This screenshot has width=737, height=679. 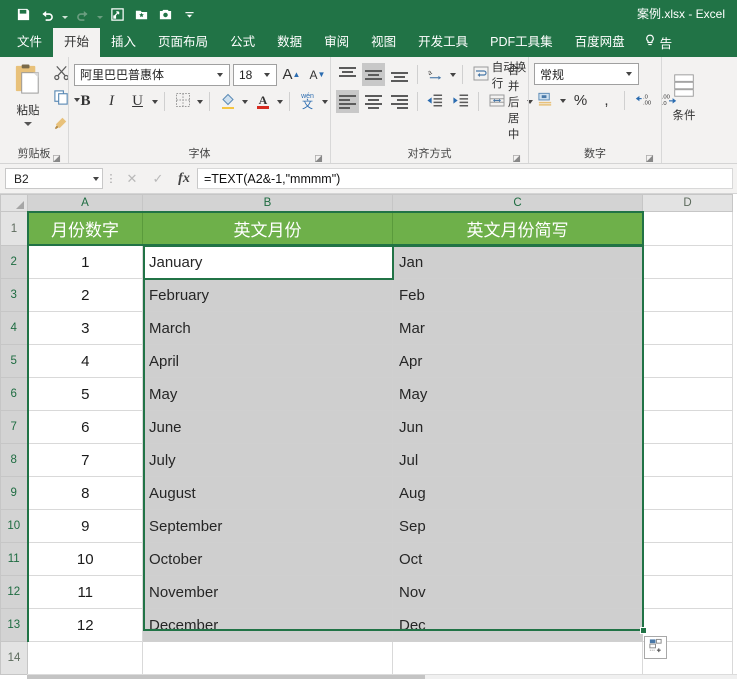 What do you see at coordinates (28, 93) in the screenshot?
I see `paste-button: 粘贴` at bounding box center [28, 93].